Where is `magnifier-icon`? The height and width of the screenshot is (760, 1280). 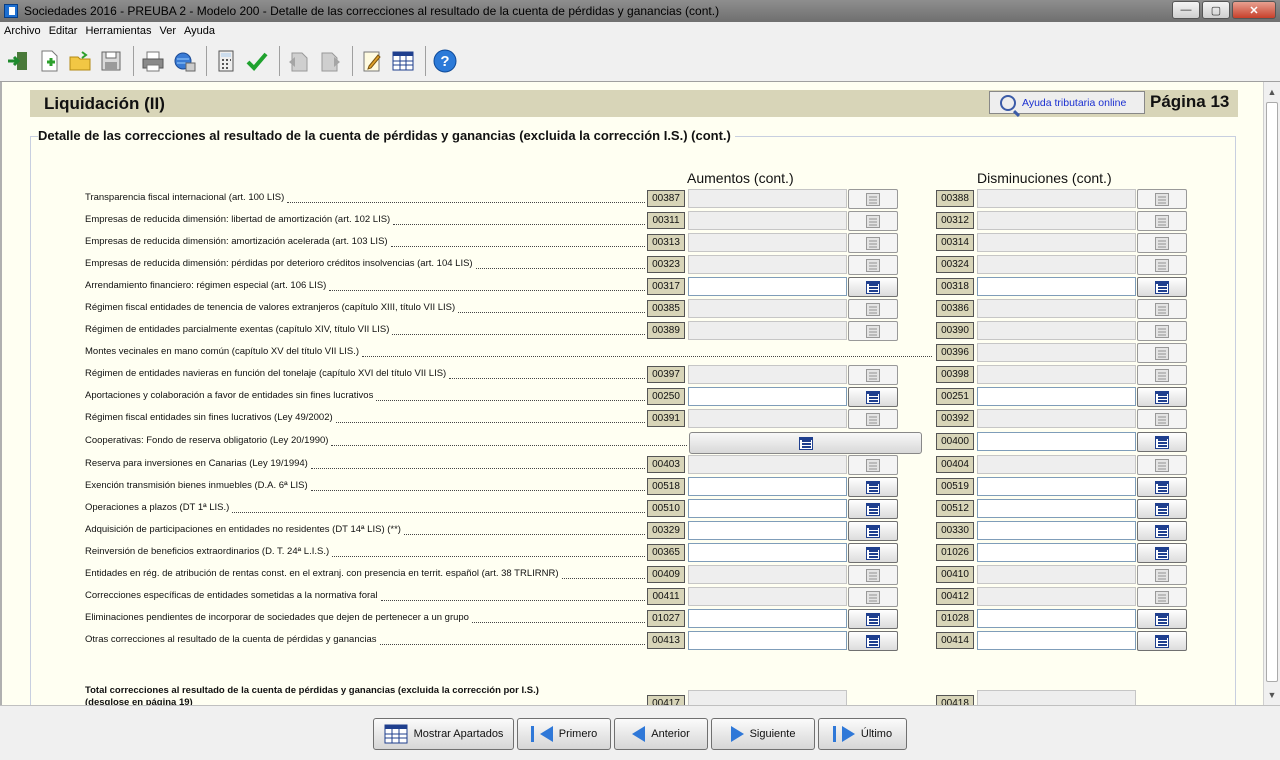 magnifier-icon is located at coordinates (1008, 102).